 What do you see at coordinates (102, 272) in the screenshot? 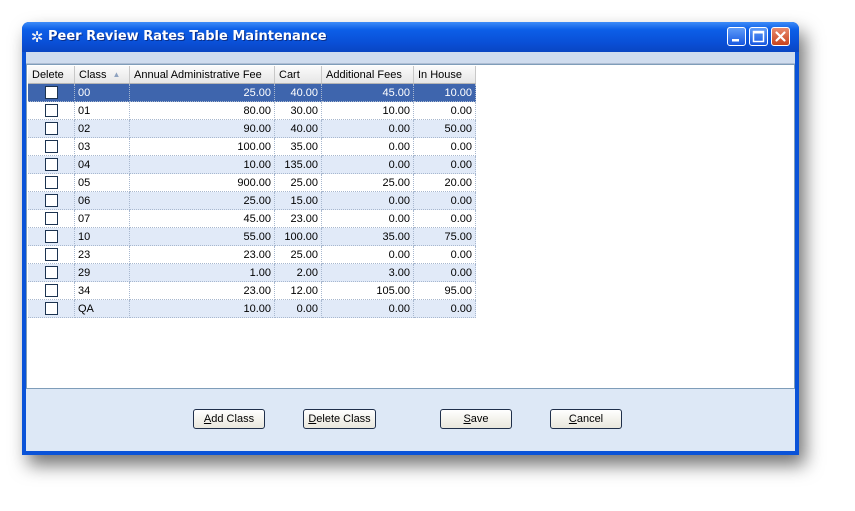
I see `class-cell: 29` at bounding box center [102, 272].